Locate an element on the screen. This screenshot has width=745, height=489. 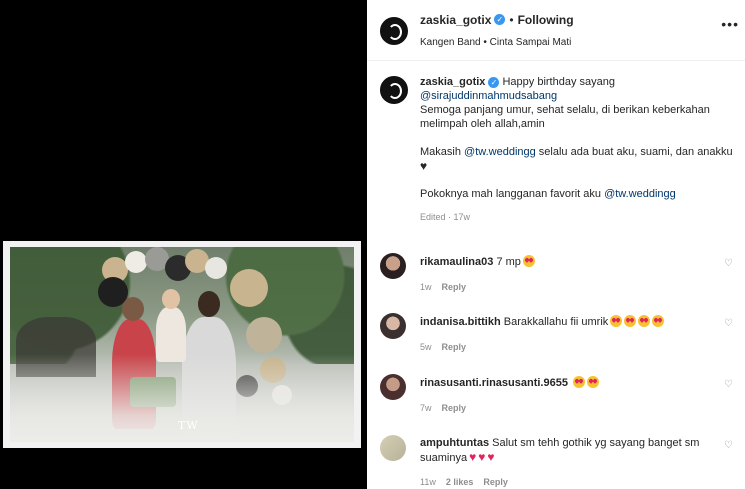
caption-meta: Edited · 17w is located at coordinates (445, 217).